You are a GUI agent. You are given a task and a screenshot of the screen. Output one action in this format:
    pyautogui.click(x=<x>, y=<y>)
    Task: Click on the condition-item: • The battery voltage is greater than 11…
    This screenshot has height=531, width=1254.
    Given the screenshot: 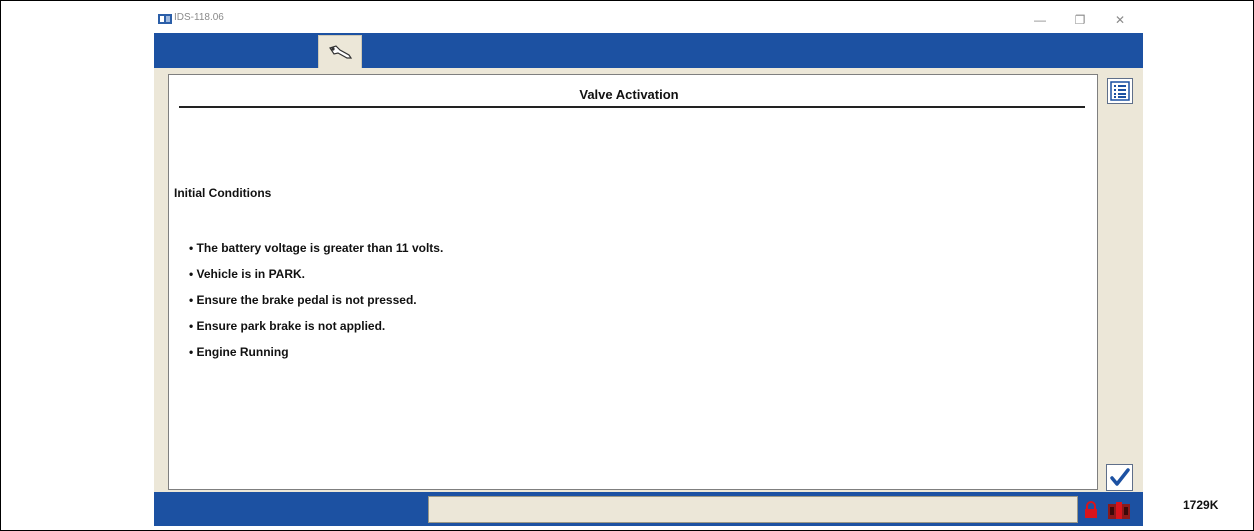 What is the action you would take?
    pyautogui.click(x=316, y=248)
    